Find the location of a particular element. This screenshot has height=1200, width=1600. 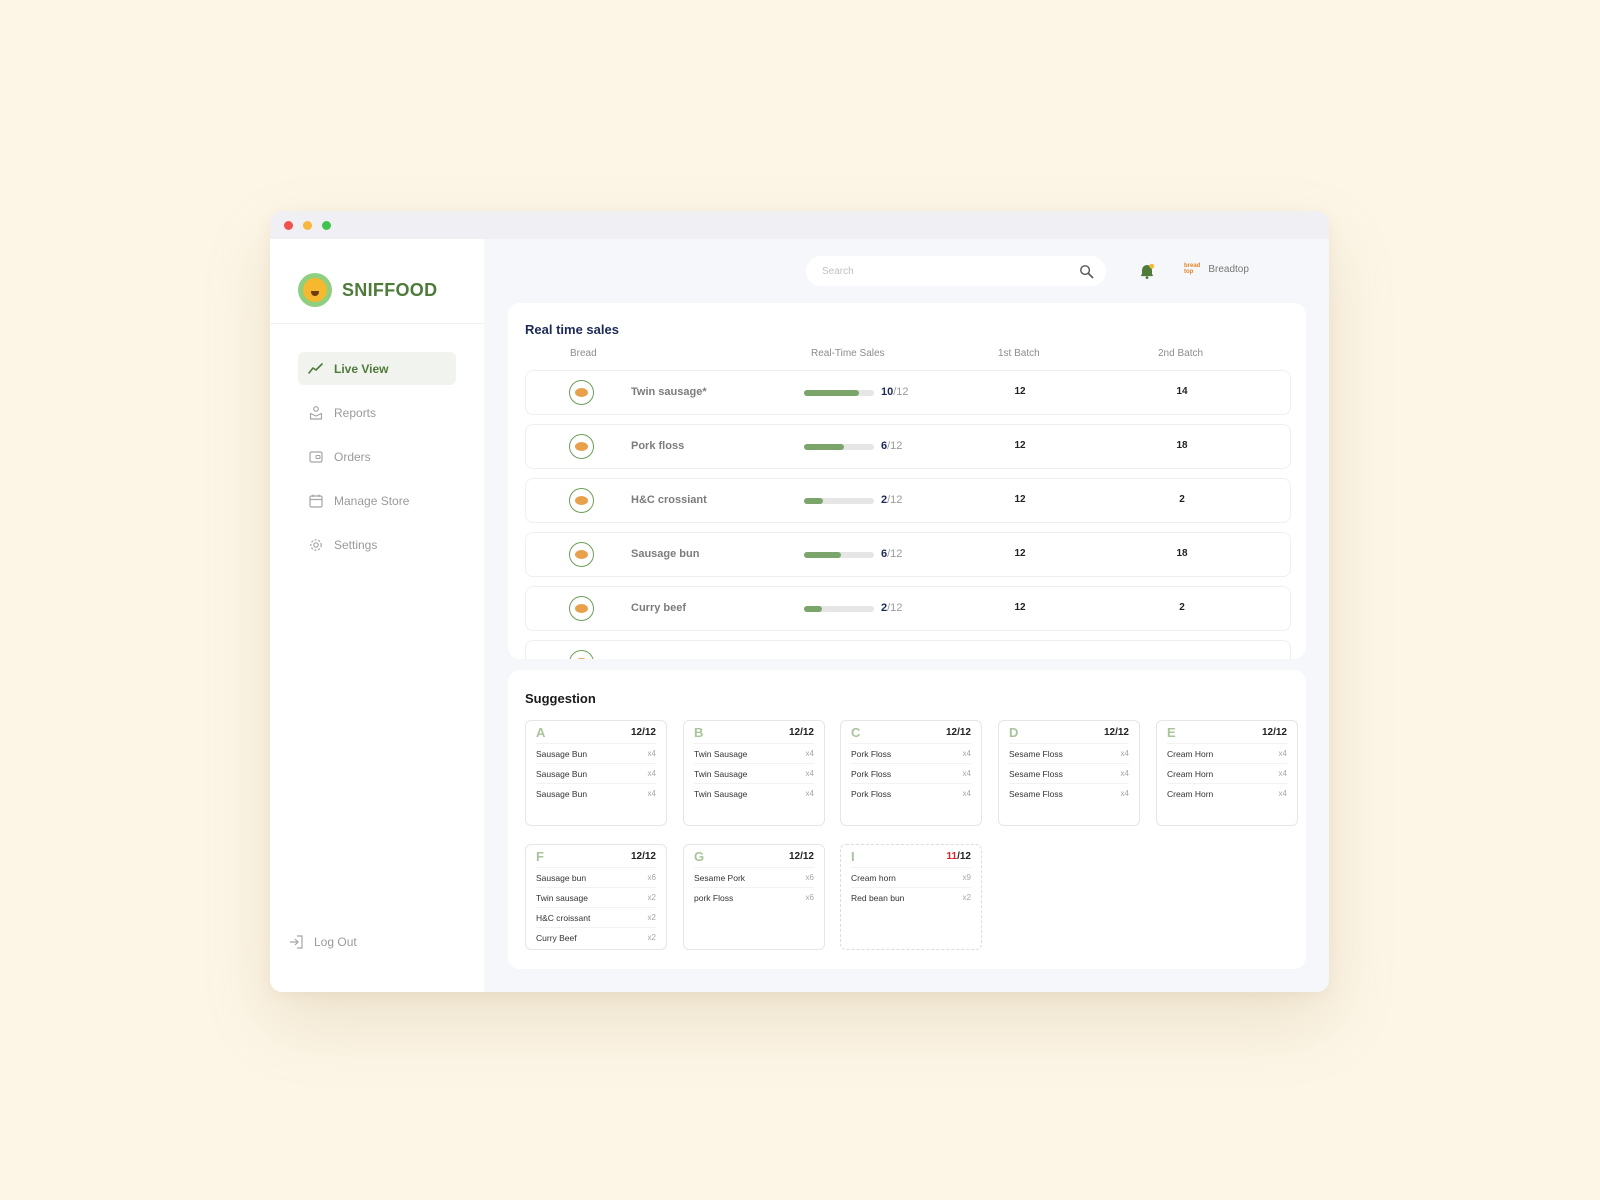

logout-label: Log Out is located at coordinates (335, 942).